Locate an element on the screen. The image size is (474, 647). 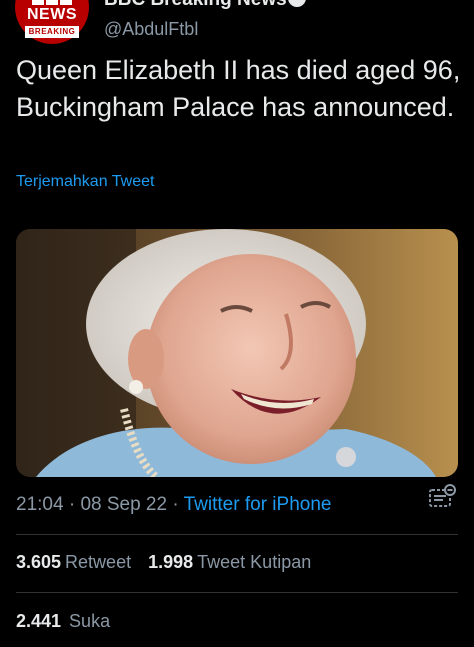
avatar-logo-sub: BREAKING is located at coordinates (52, 32).